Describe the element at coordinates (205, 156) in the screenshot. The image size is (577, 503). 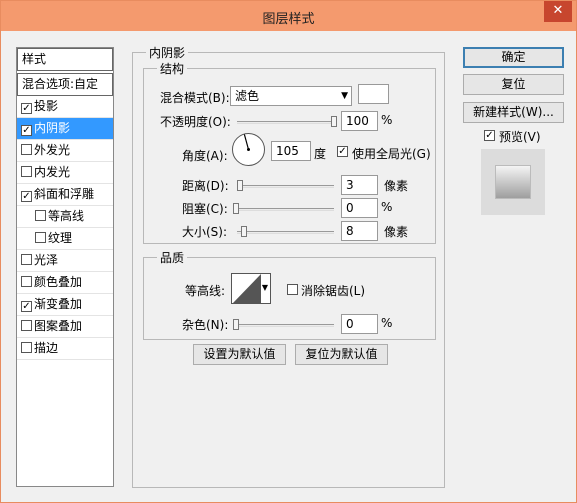
I see `angle-label: 角度(A):` at that location.